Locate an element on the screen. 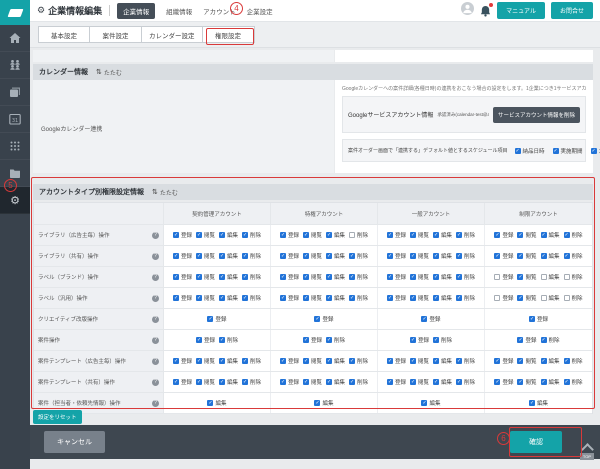  notification-bell-icon is located at coordinates (487, 9).